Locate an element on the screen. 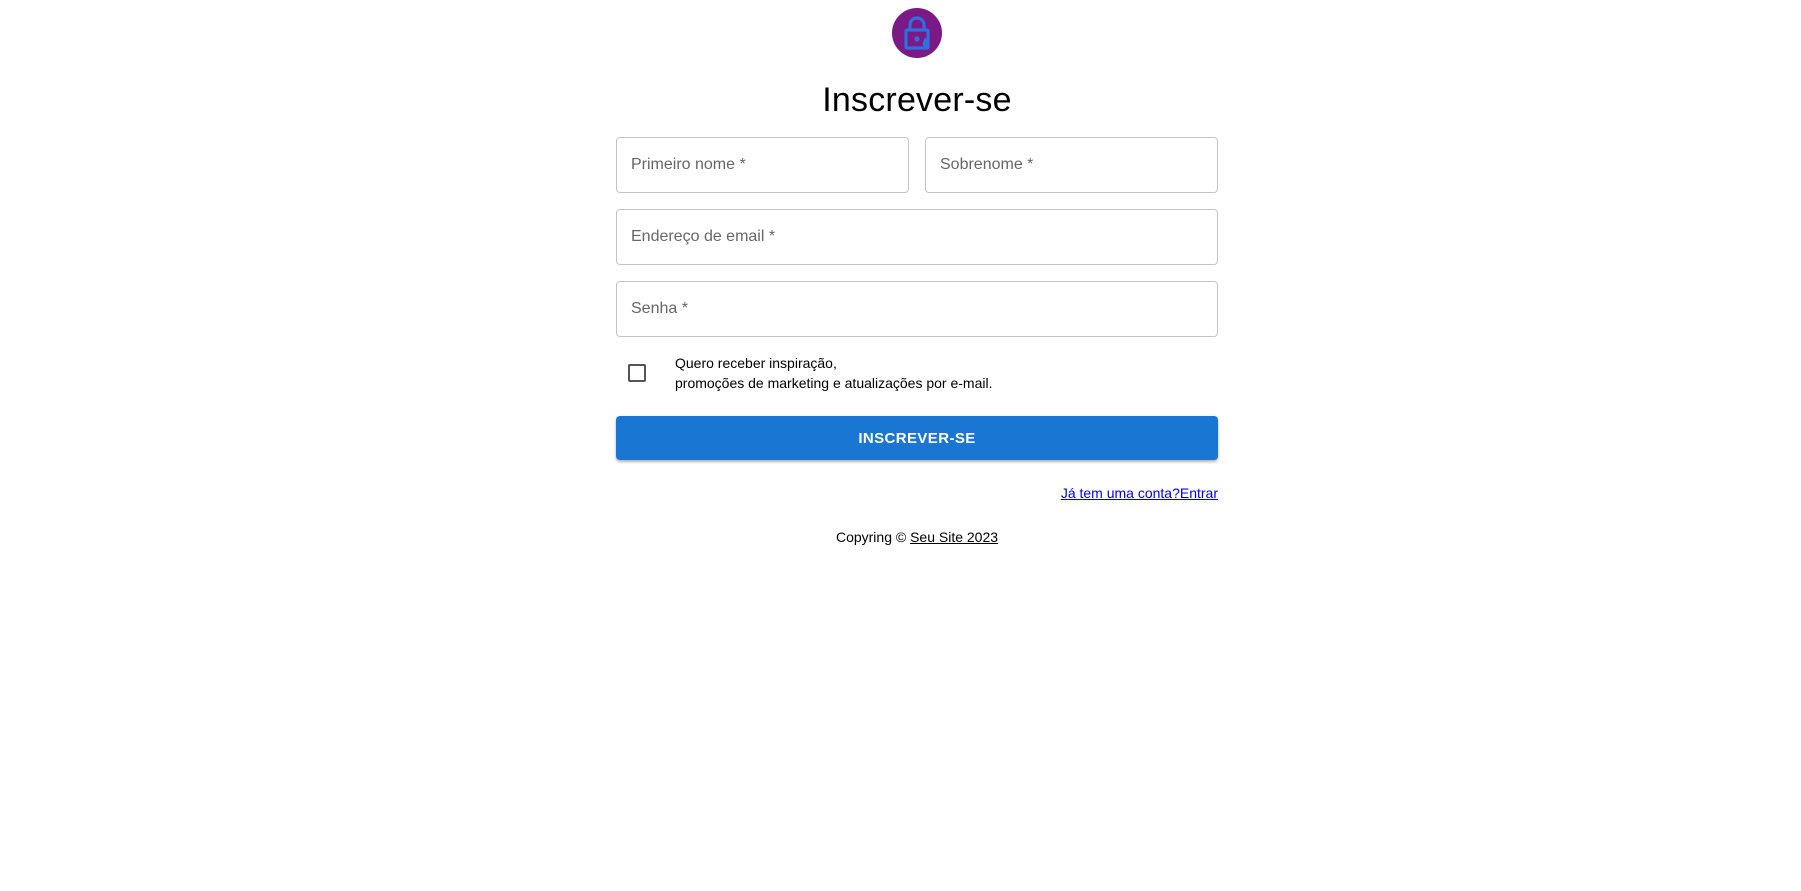  last-name-field is located at coordinates (1071, 165).